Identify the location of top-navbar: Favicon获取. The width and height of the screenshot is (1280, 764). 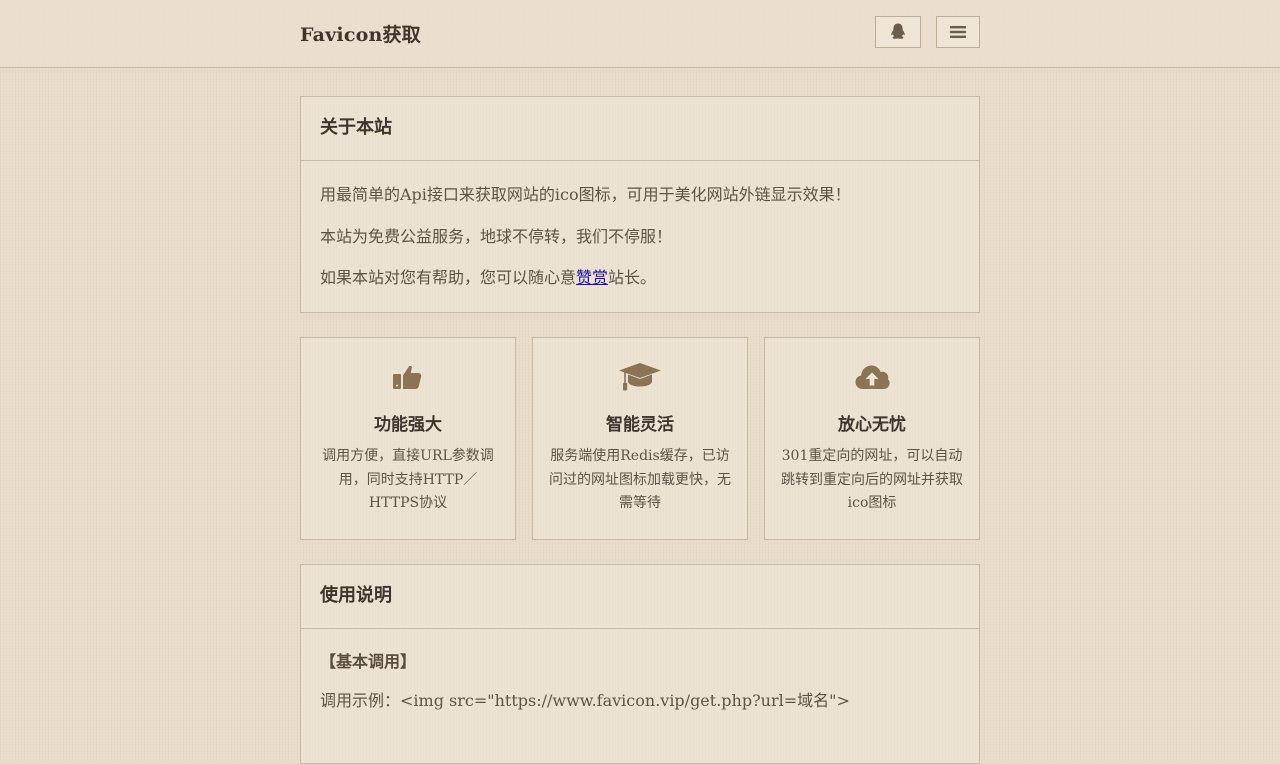
(640, 34).